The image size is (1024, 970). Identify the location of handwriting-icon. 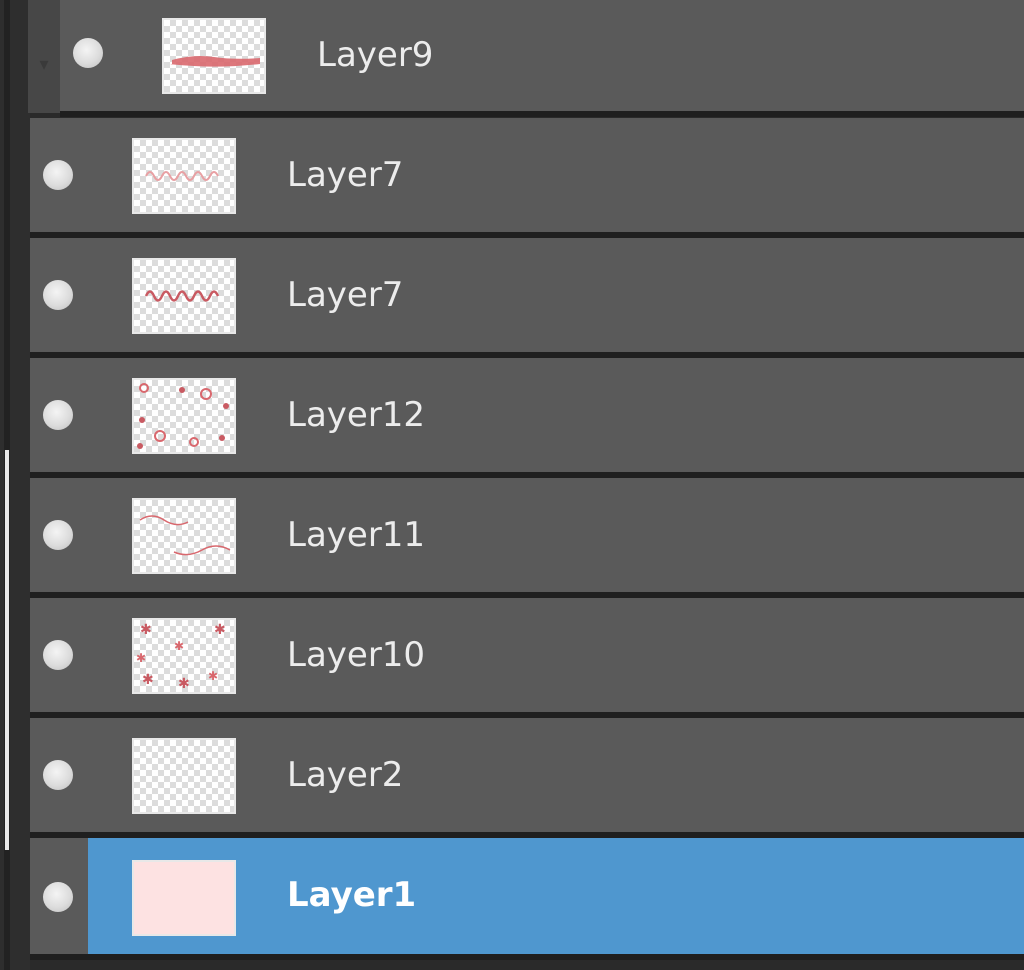
(182, 296).